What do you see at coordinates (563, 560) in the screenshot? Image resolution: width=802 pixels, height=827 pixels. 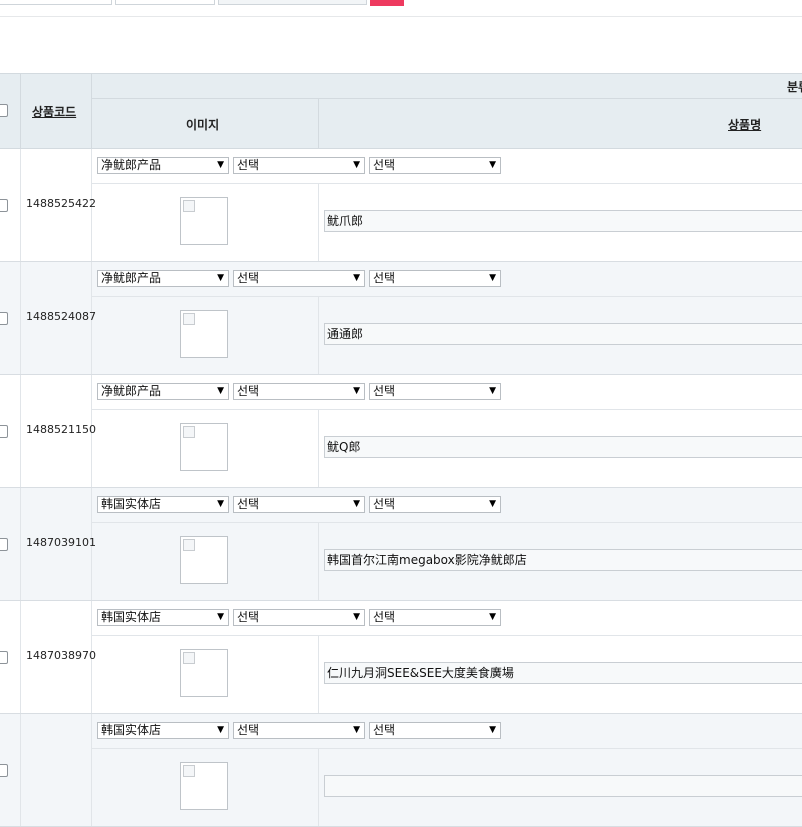 I see `product-name-input: 韩国首尔江南megabox影院净鱿郎店` at bounding box center [563, 560].